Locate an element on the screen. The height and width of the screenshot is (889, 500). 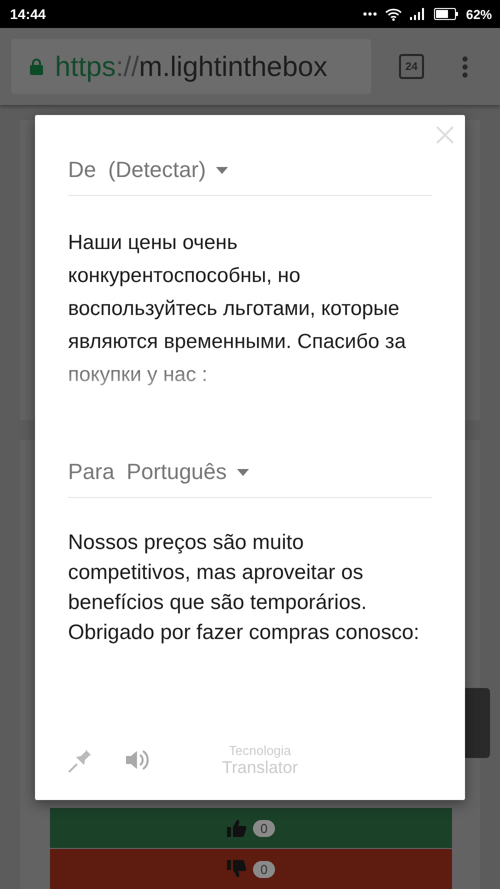
menu-icon is located at coordinates (465, 67).